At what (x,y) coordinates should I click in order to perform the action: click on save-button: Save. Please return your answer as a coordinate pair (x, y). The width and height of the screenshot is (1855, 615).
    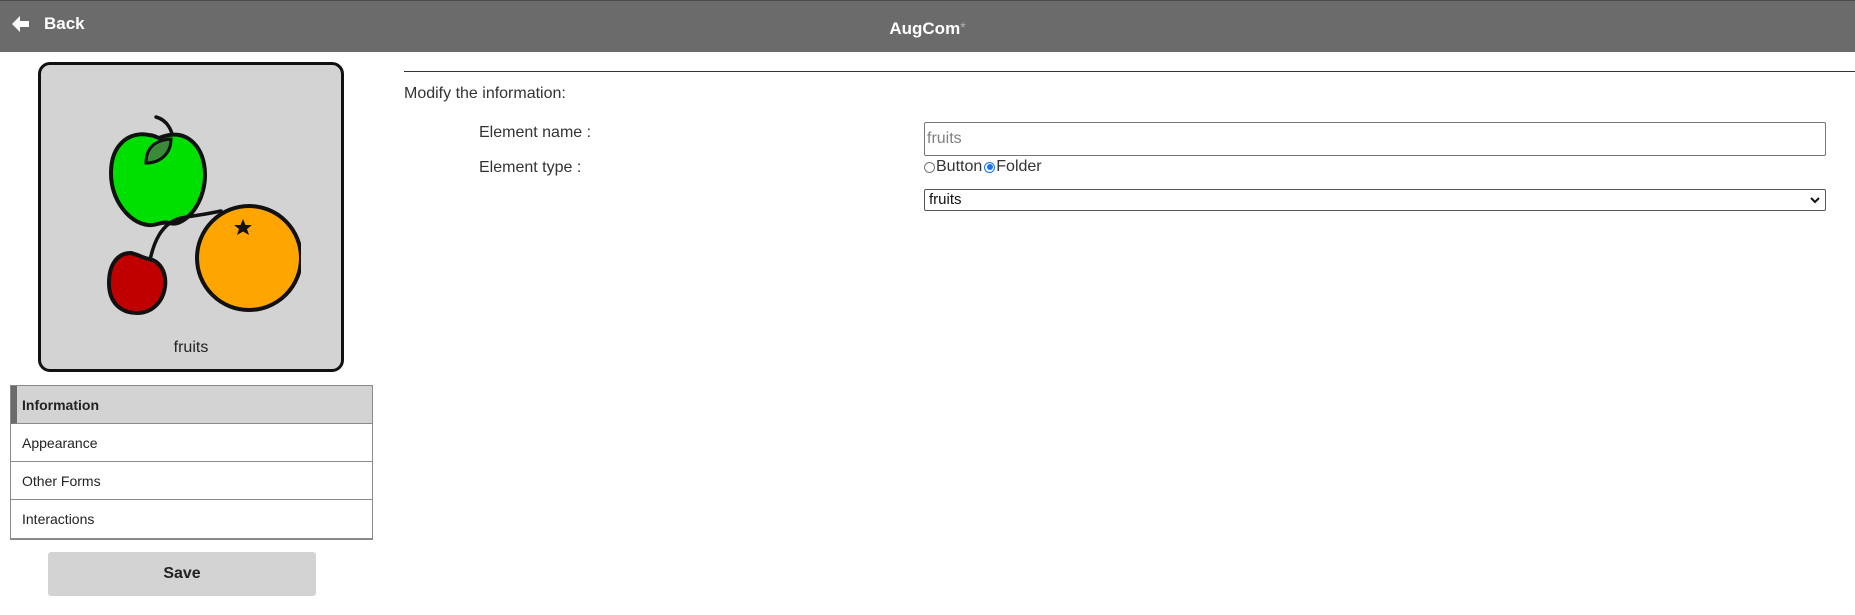
    Looking at the image, I should click on (182, 574).